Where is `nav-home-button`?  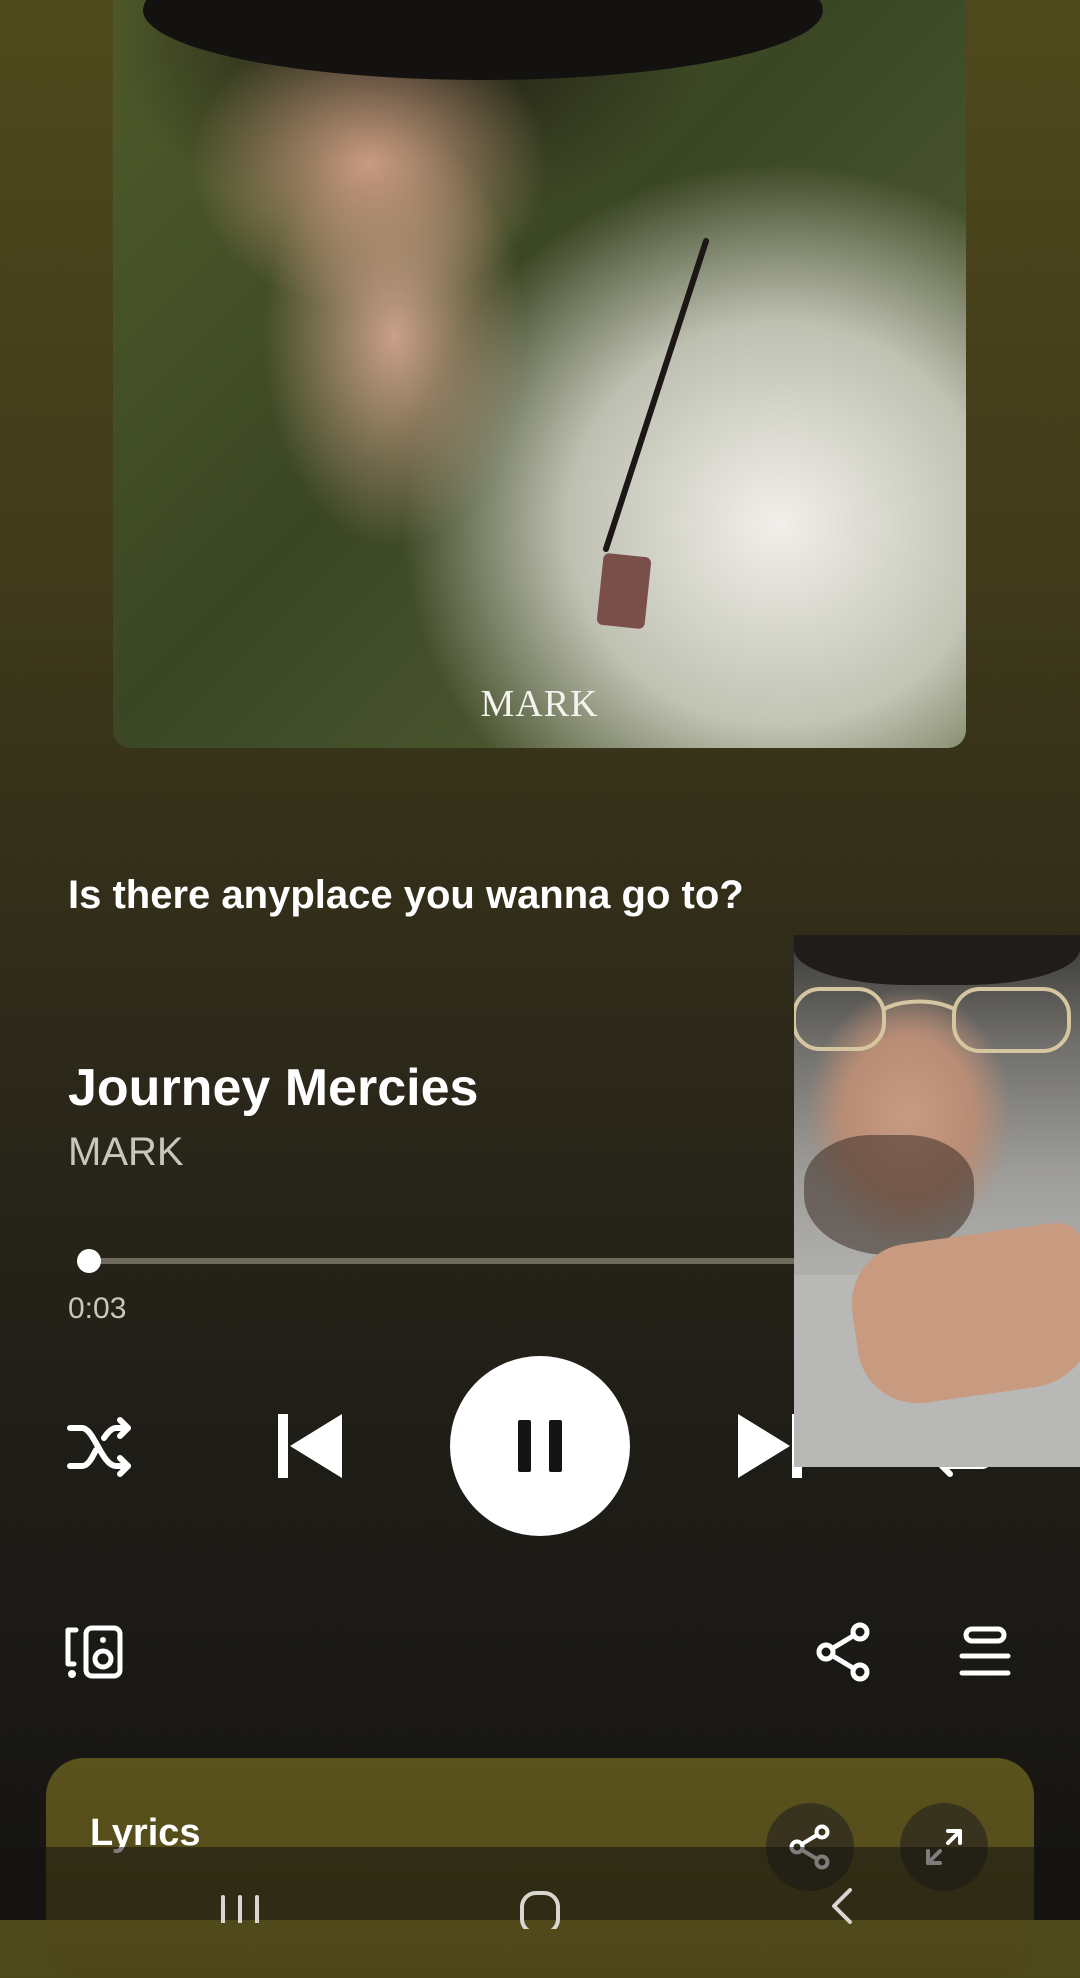 nav-home-button is located at coordinates (540, 1909).